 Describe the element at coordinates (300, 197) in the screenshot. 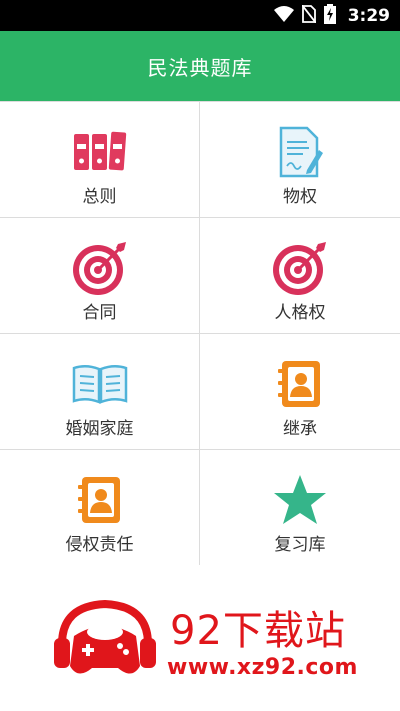

I see `menu-item-label: 物权` at that location.